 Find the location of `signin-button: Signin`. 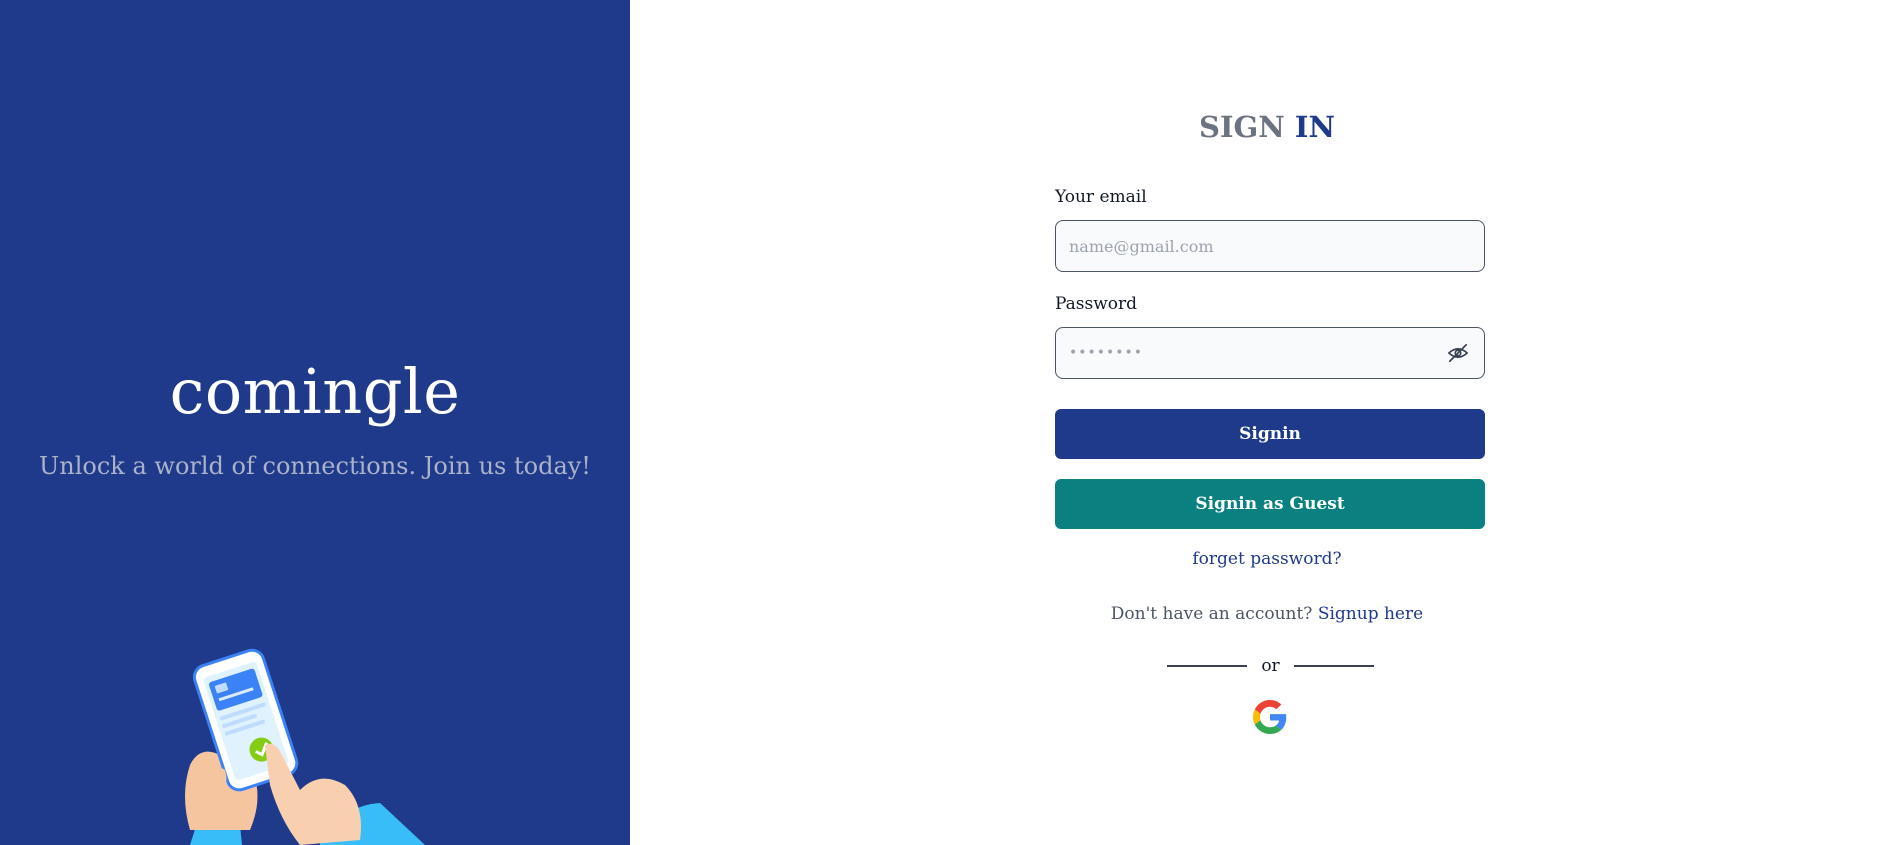

signin-button: Signin is located at coordinates (1270, 434).